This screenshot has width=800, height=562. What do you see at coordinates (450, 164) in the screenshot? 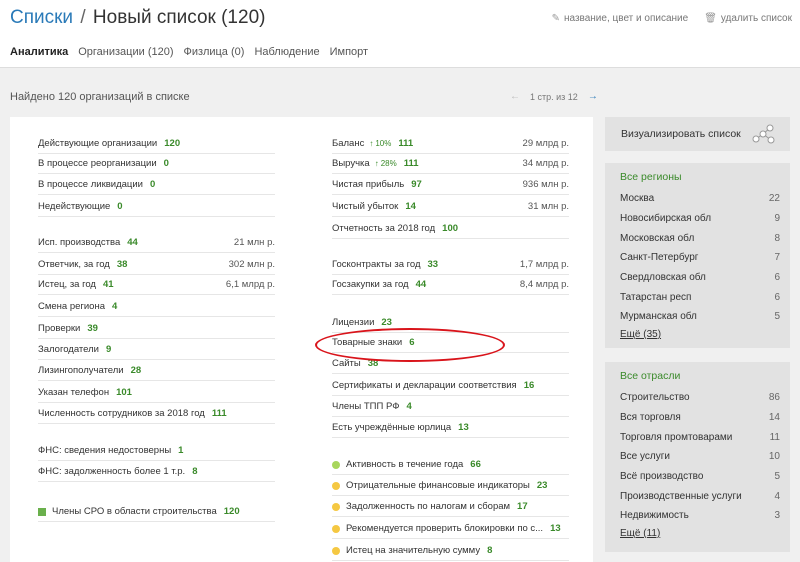
I see `right-metric-row: Выручка ↑ 28% 111 34 млрд р.` at bounding box center [450, 164].